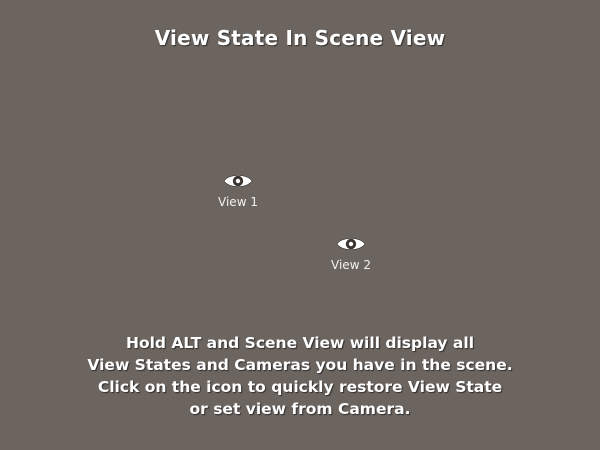  What do you see at coordinates (351, 253) in the screenshot?
I see `view-state-marker-2: View 2` at bounding box center [351, 253].